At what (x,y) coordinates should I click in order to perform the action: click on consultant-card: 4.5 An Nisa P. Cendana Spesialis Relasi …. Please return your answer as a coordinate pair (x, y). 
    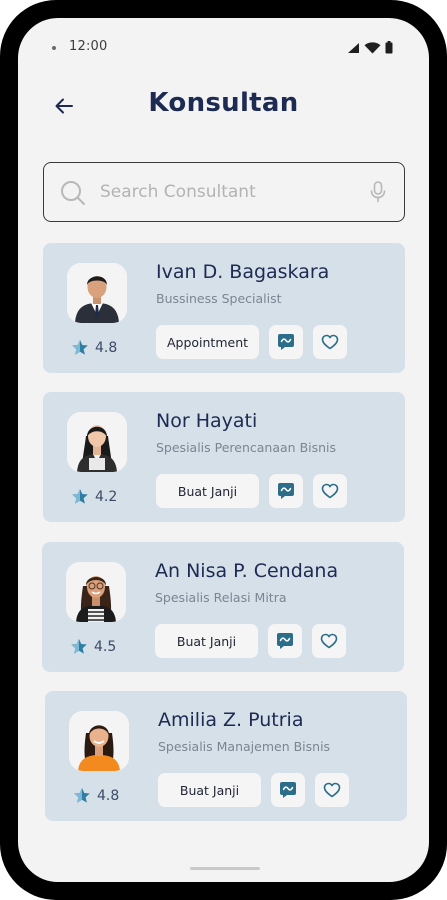
    Looking at the image, I should click on (223, 607).